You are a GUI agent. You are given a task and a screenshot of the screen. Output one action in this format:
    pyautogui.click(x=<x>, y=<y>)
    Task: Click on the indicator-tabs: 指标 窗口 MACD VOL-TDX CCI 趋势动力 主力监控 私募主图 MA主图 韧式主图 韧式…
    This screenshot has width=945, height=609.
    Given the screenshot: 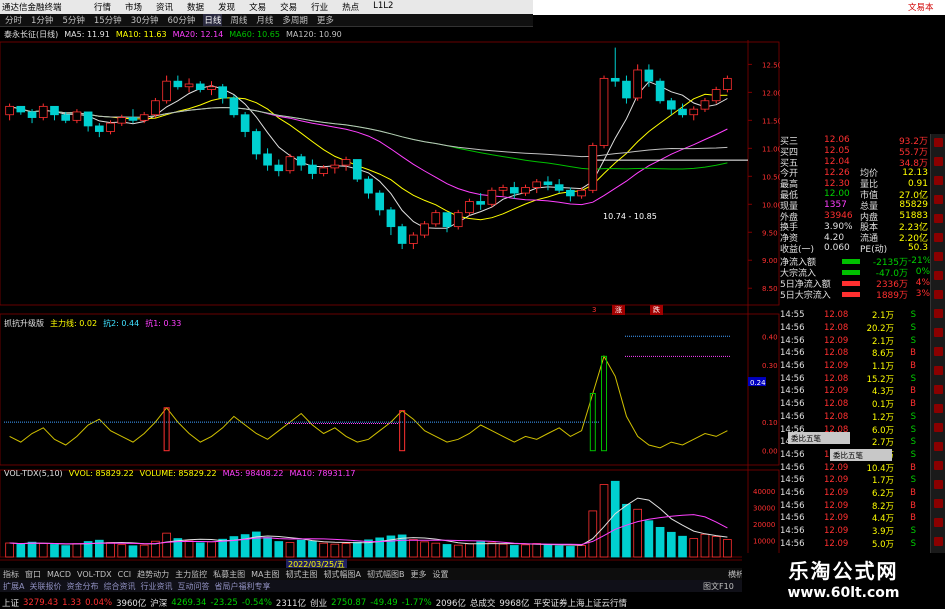 What is the action you would take?
    pyautogui.click(x=371, y=574)
    